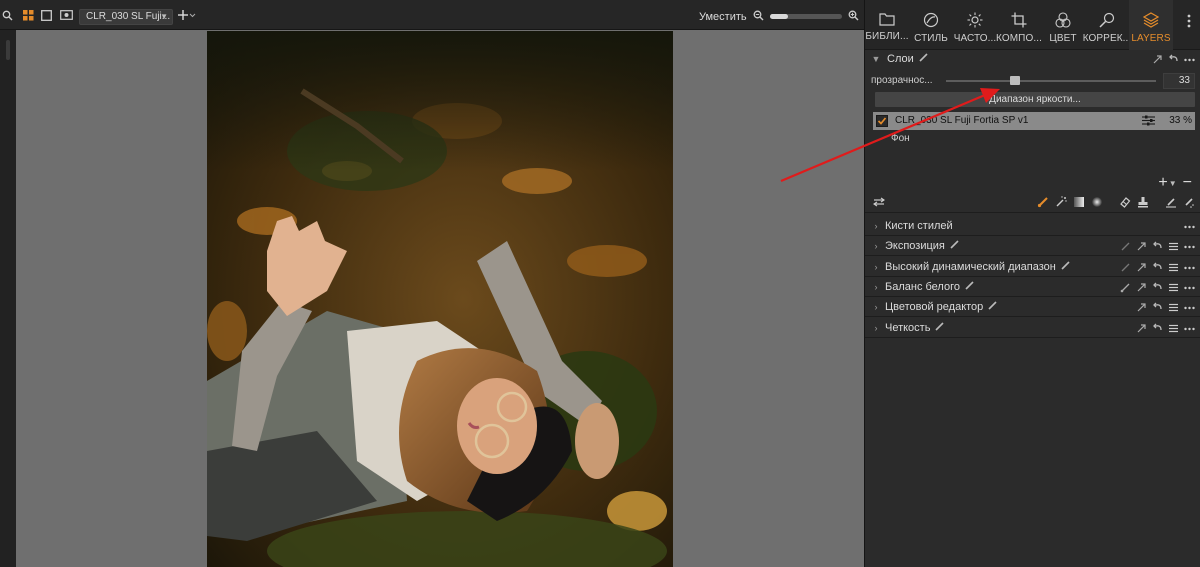 Image resolution: width=1200 pixels, height=567 pixels. What do you see at coordinates (723, 17) in the screenshot?
I see `fit-label: Уместить` at bounding box center [723, 17].